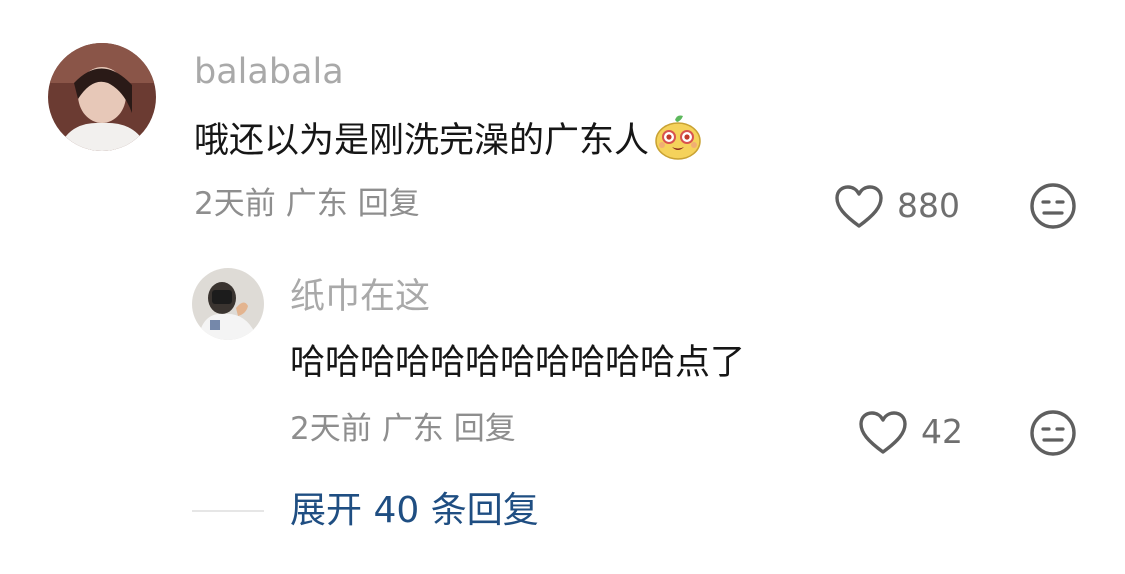 The image size is (1125, 574). Describe the element at coordinates (360, 297) in the screenshot. I see `reply-username: 纸巾在这` at that location.